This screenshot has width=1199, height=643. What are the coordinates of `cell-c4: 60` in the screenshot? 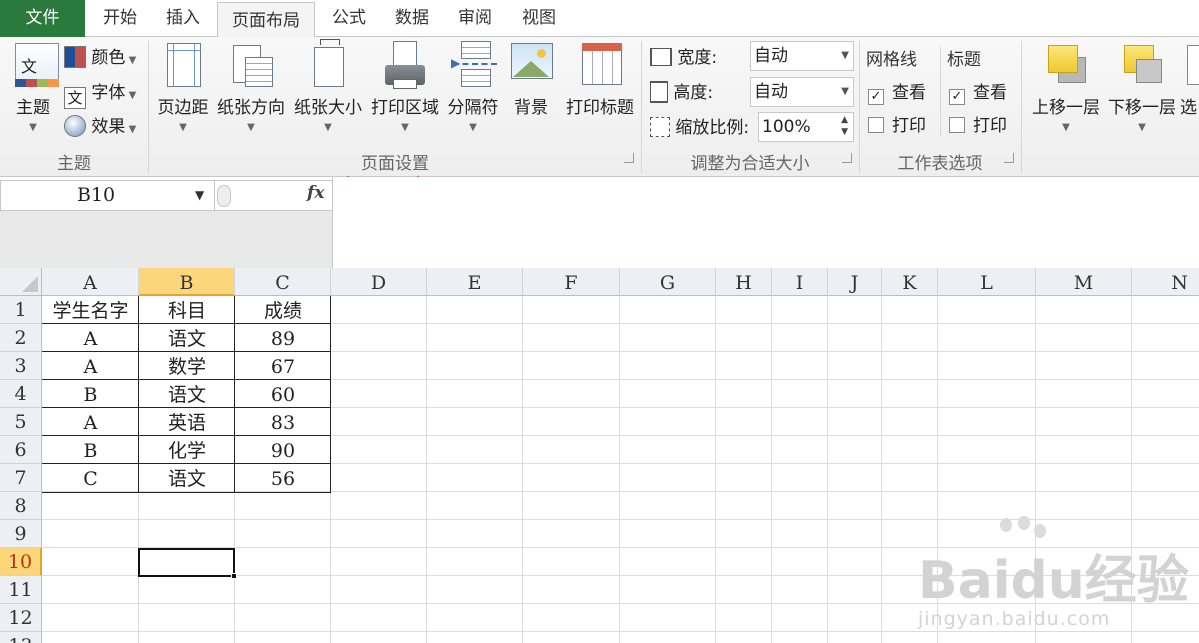 It's located at (283, 394).